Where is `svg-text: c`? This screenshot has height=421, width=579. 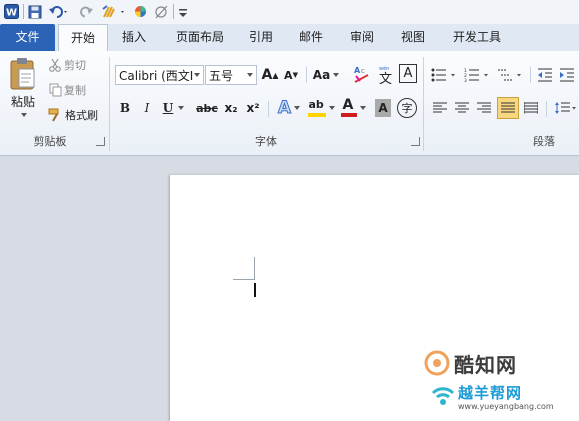
svg-text: c is located at coordinates (363, 71).